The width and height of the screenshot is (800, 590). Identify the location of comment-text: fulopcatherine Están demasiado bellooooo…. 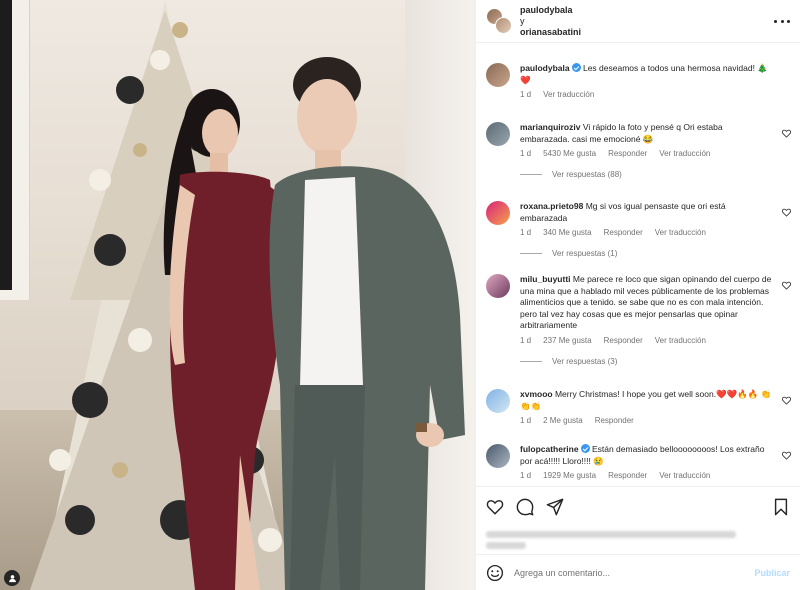
(646, 455).